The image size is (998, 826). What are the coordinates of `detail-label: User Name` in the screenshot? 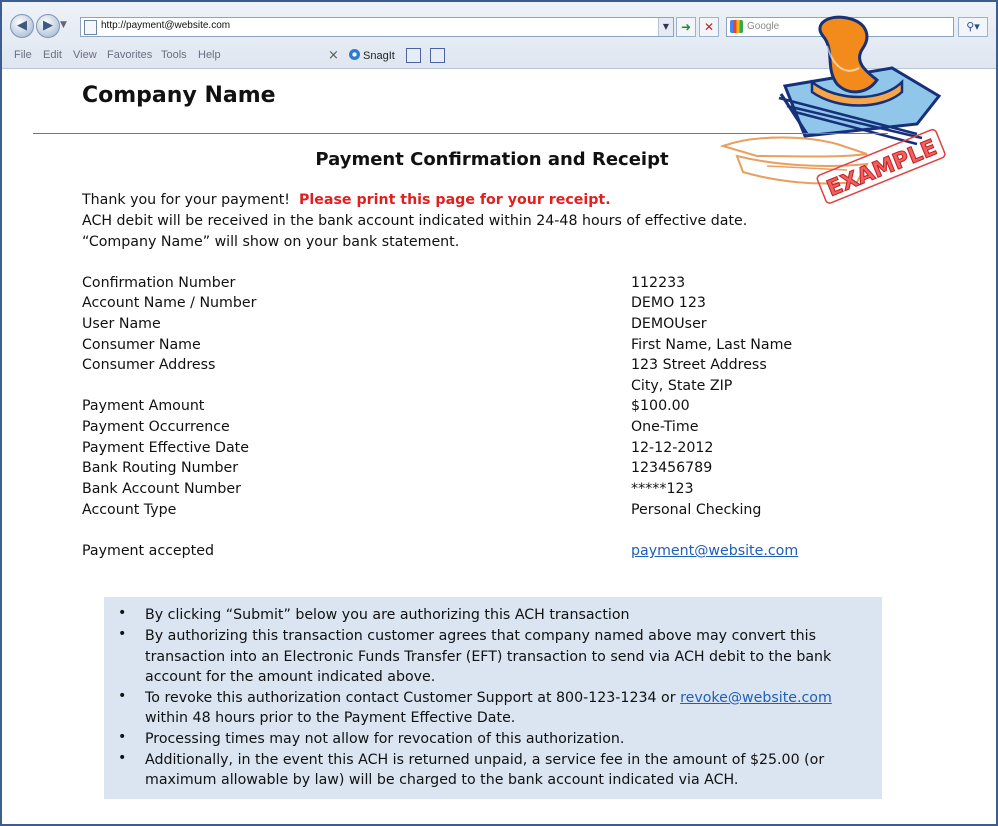 It's located at (121, 324).